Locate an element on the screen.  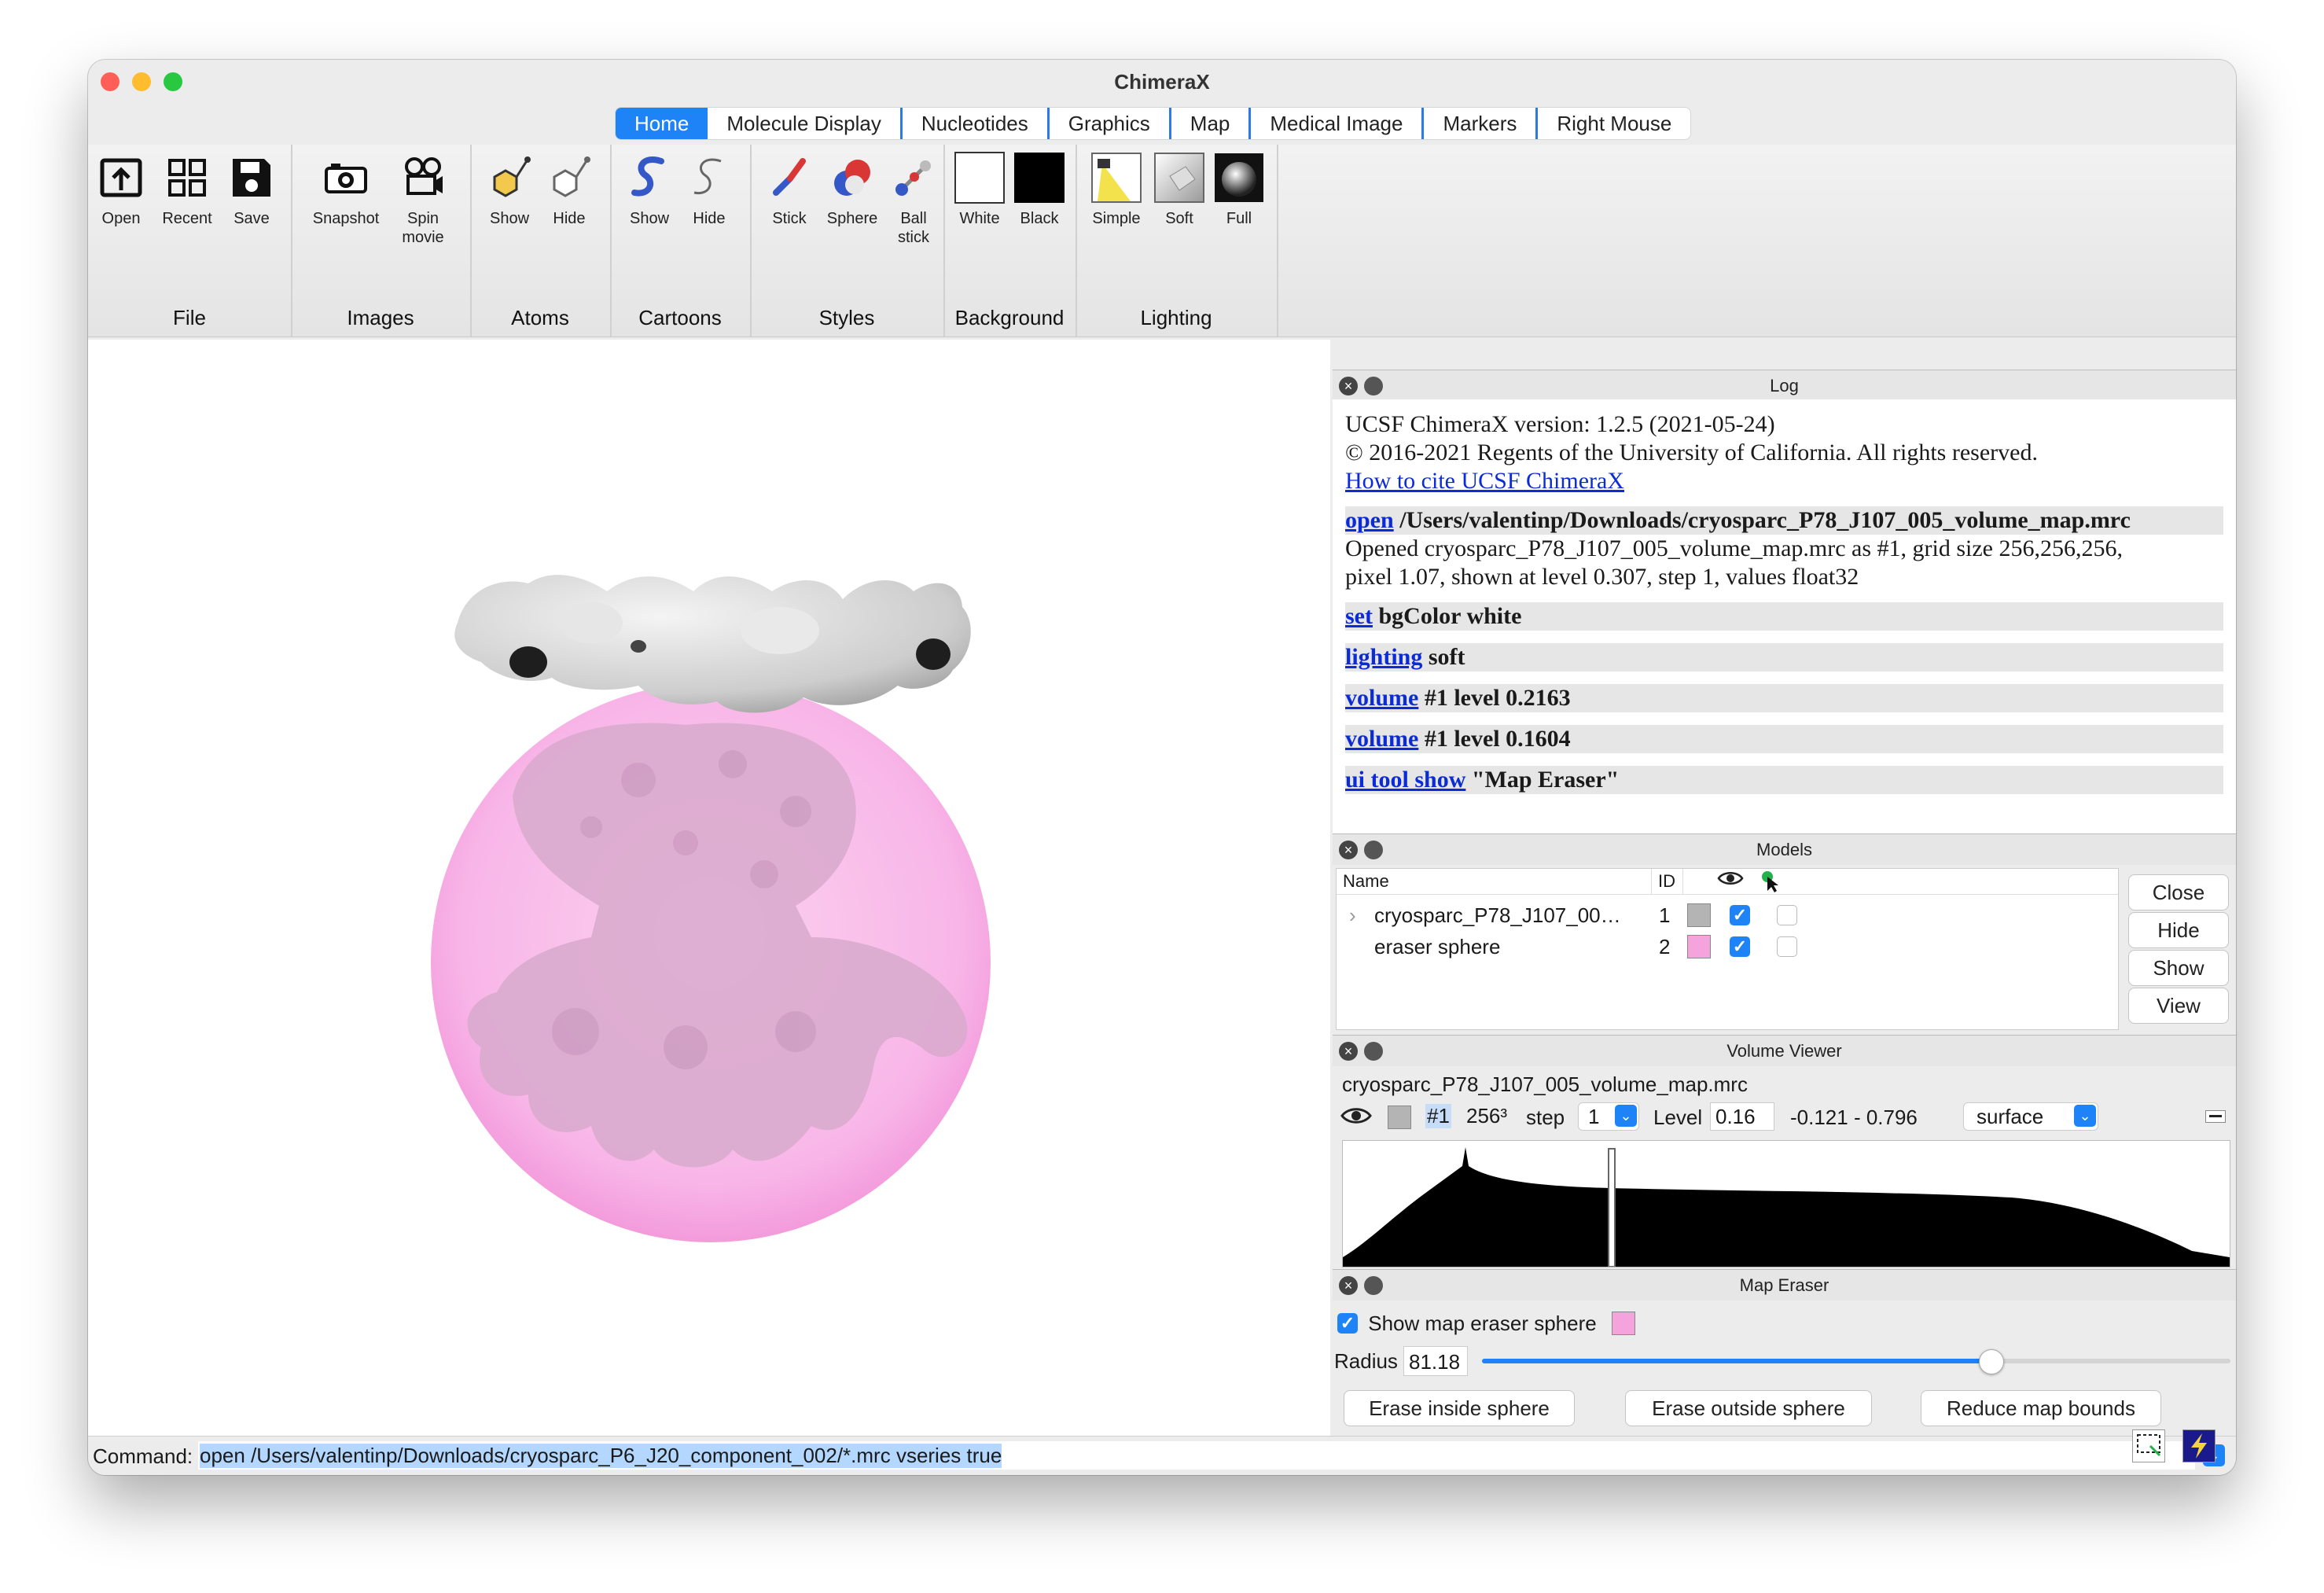
lightning-icon is located at coordinates (2199, 1445).